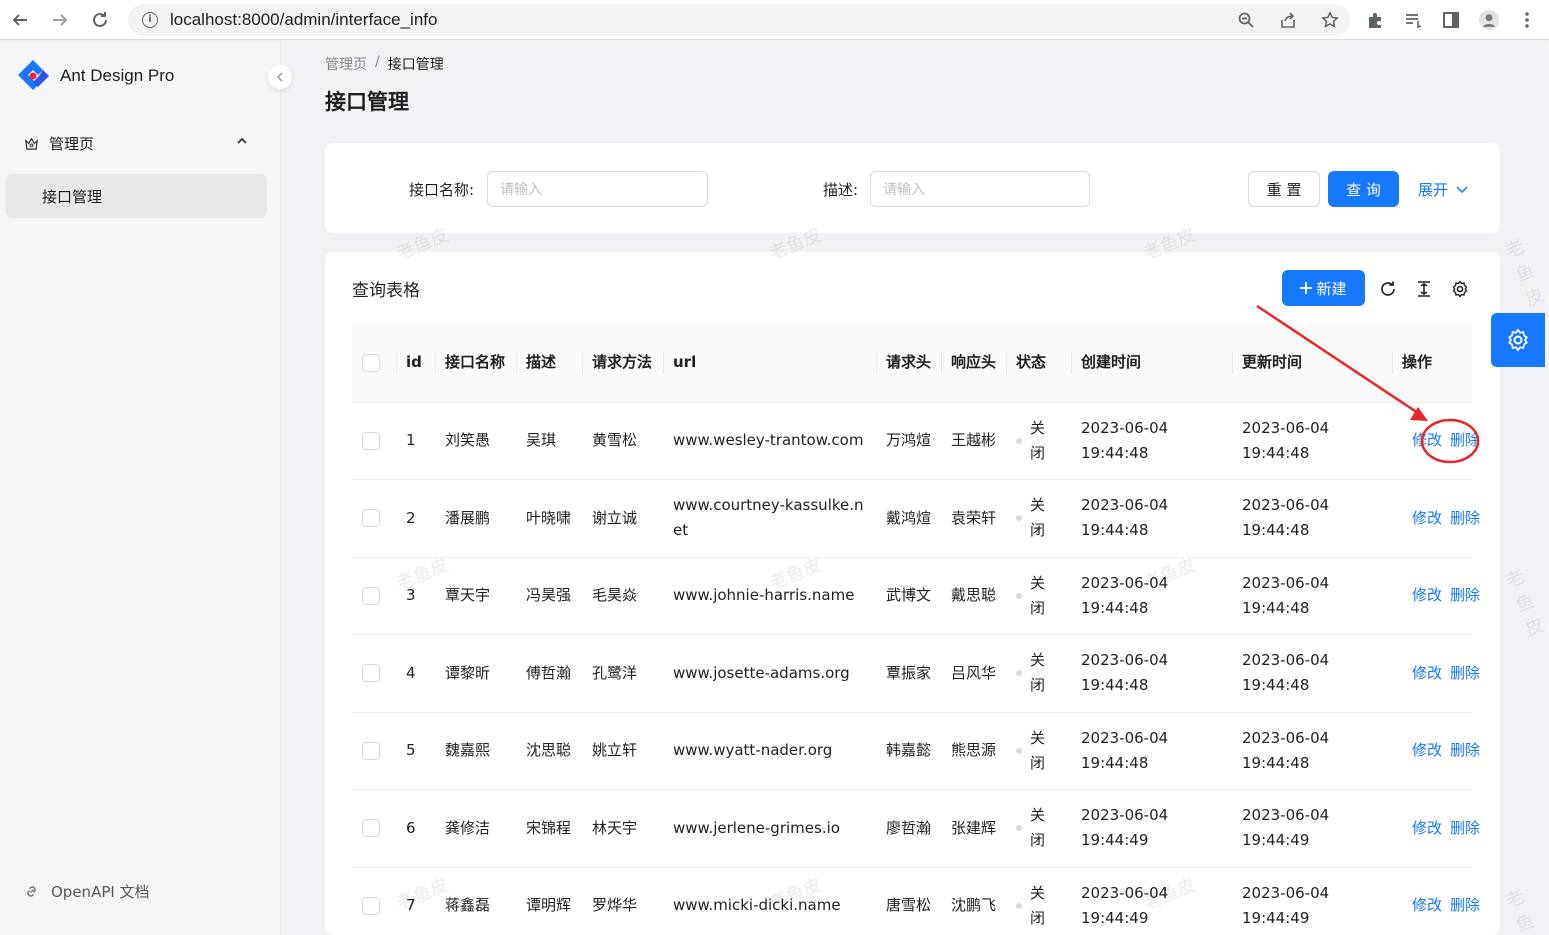 The image size is (1549, 935). I want to click on settings-drawer-button, so click(1518, 340).